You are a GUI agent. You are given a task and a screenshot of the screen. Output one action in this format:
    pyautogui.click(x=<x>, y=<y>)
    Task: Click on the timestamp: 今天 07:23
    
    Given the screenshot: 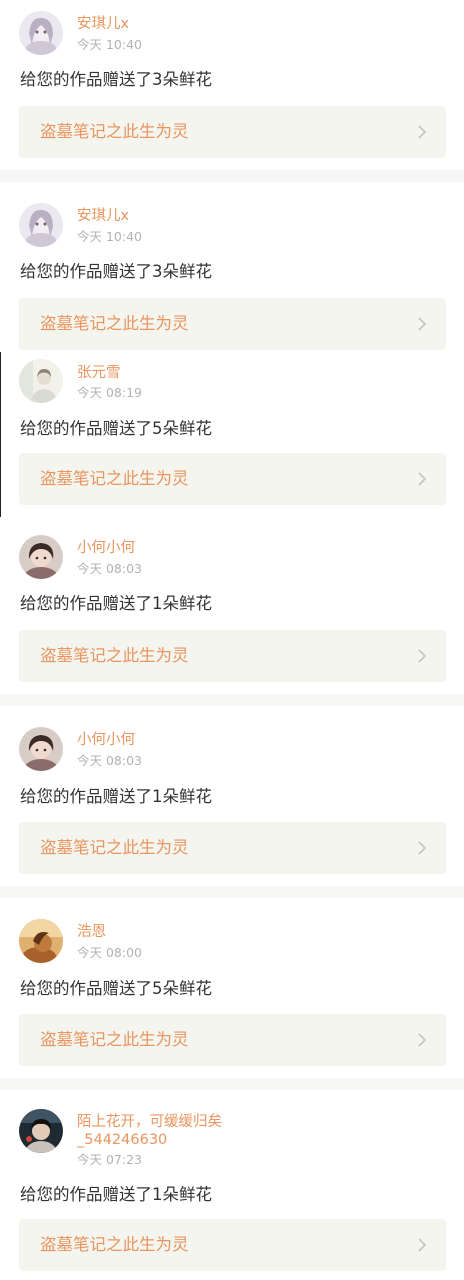 What is the action you would take?
    pyautogui.click(x=109, y=1159)
    